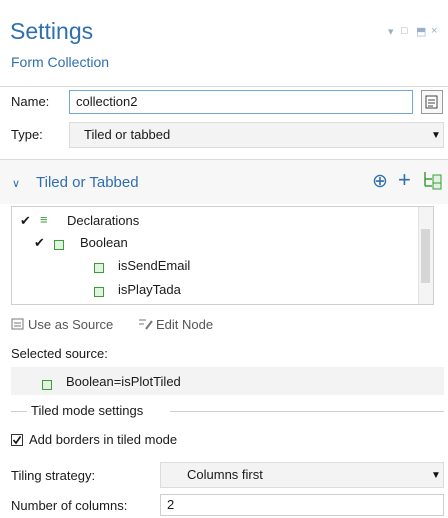 This screenshot has width=448, height=518. What do you see at coordinates (70, 324) in the screenshot?
I see `use-as-source-button: Use as Source` at bounding box center [70, 324].